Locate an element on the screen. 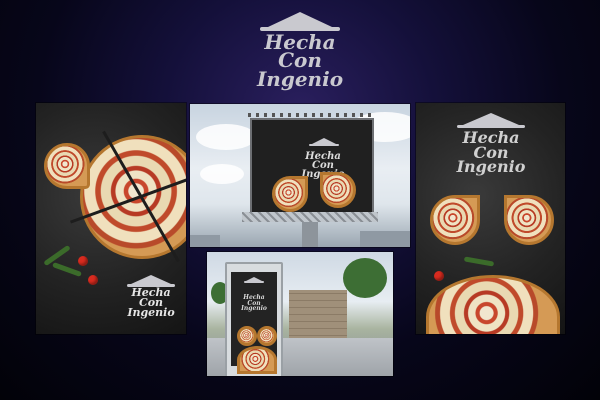 The width and height of the screenshot is (600, 400). tree is located at coordinates (365, 278).